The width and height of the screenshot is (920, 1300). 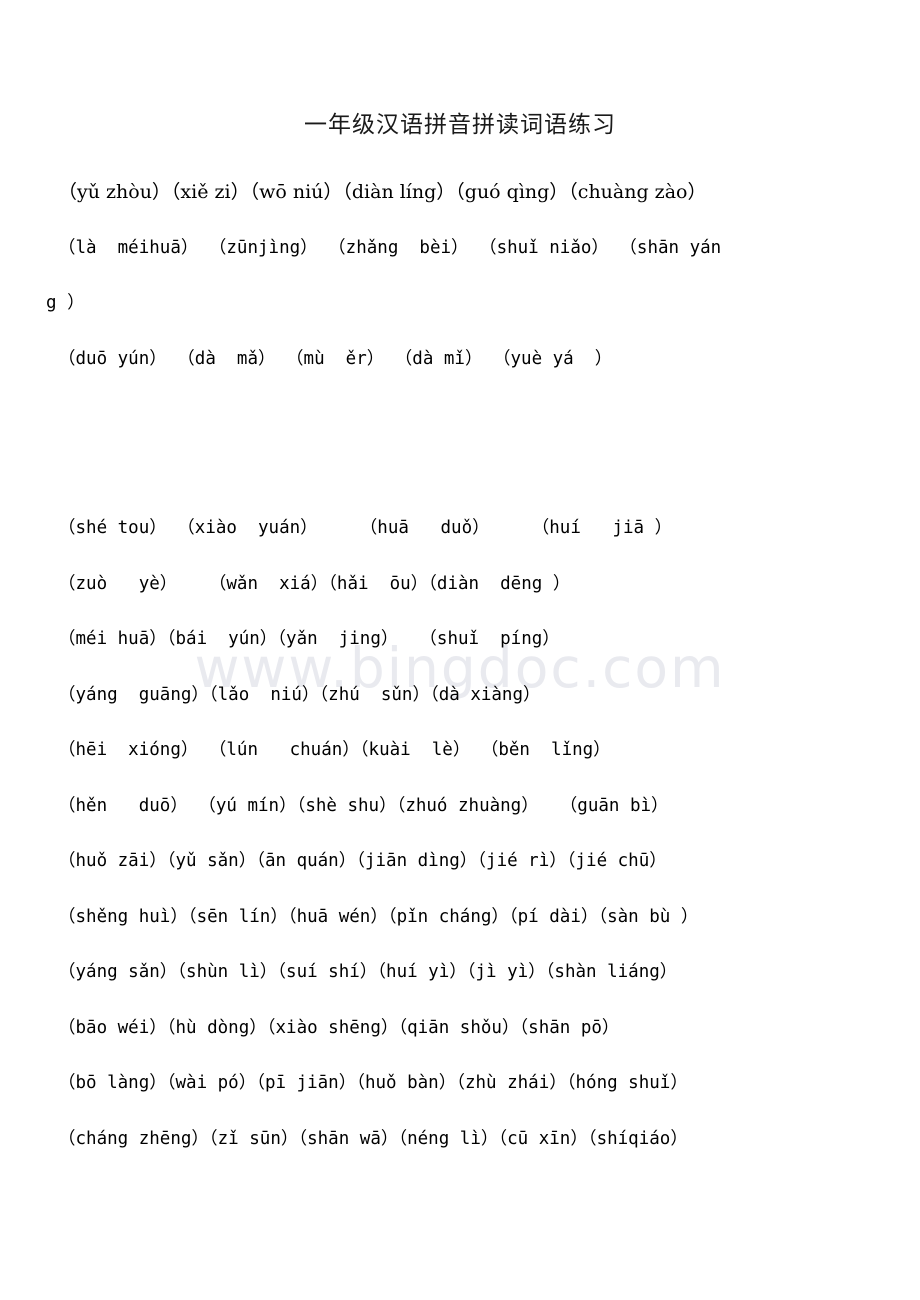 What do you see at coordinates (460, 125) in the screenshot?
I see `page-title: 一年级汉语拼音拼读词语练习` at bounding box center [460, 125].